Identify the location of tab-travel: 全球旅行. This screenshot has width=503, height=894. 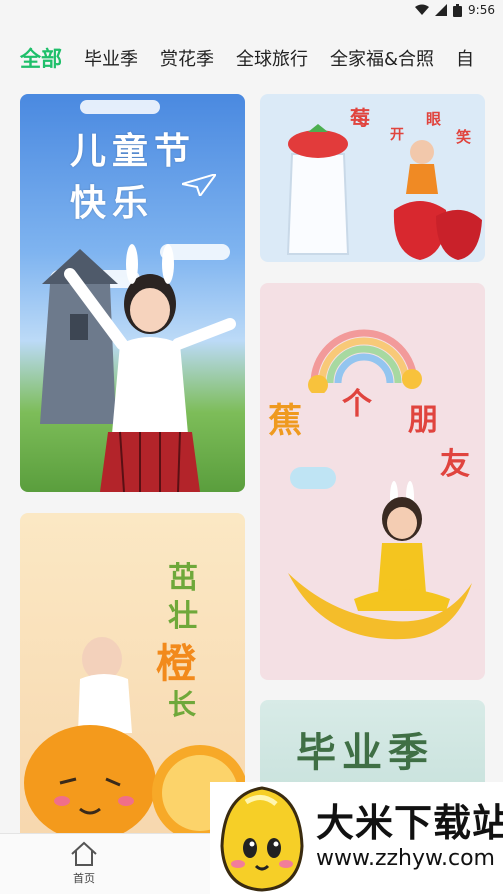
(272, 58).